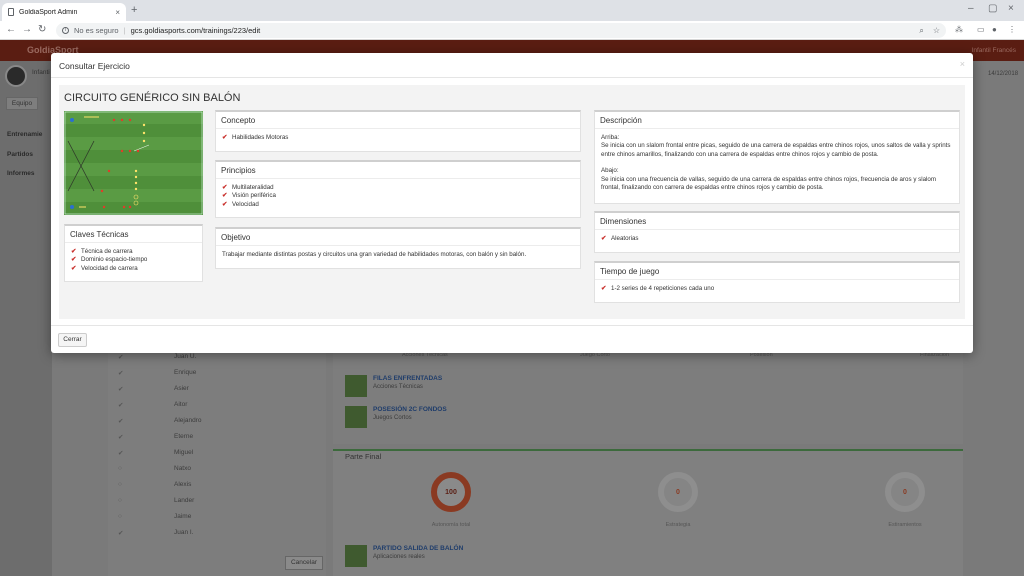 The width and height of the screenshot is (1024, 576). Describe the element at coordinates (154, 484) in the screenshot. I see `player-row: ○ Alexis` at that location.